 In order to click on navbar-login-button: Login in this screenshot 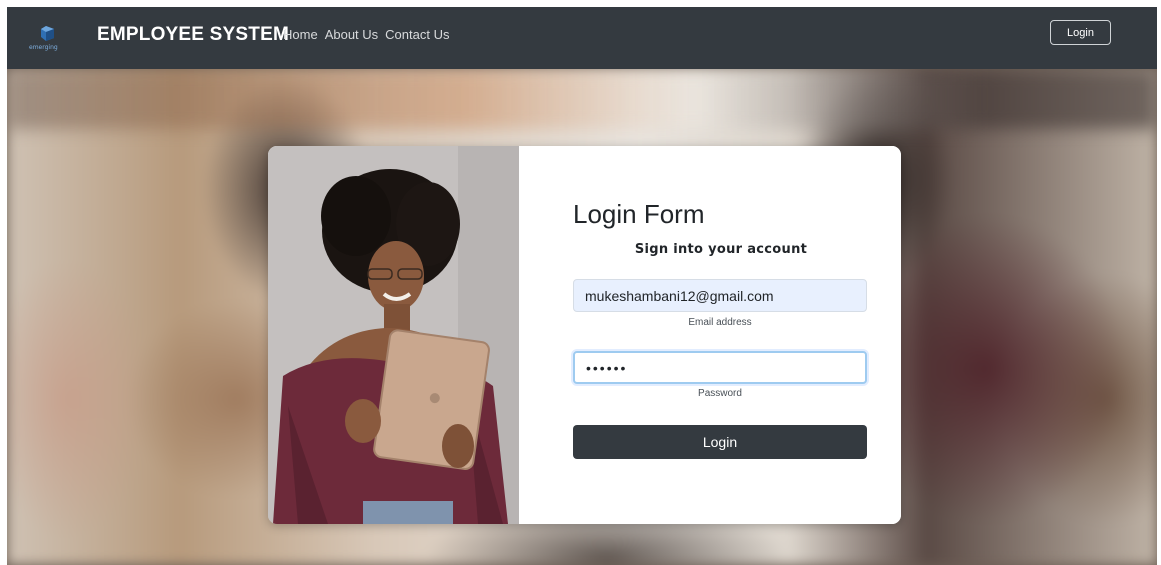, I will do `click(1080, 32)`.